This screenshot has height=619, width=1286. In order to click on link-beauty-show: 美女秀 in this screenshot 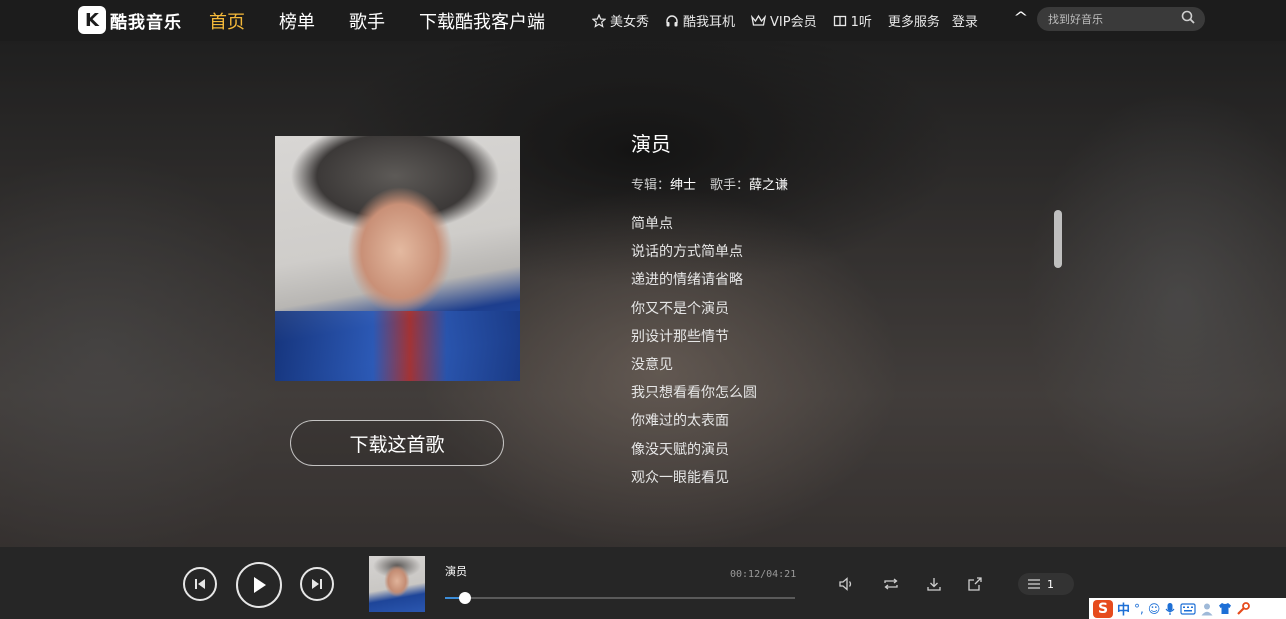, I will do `click(620, 20)`.